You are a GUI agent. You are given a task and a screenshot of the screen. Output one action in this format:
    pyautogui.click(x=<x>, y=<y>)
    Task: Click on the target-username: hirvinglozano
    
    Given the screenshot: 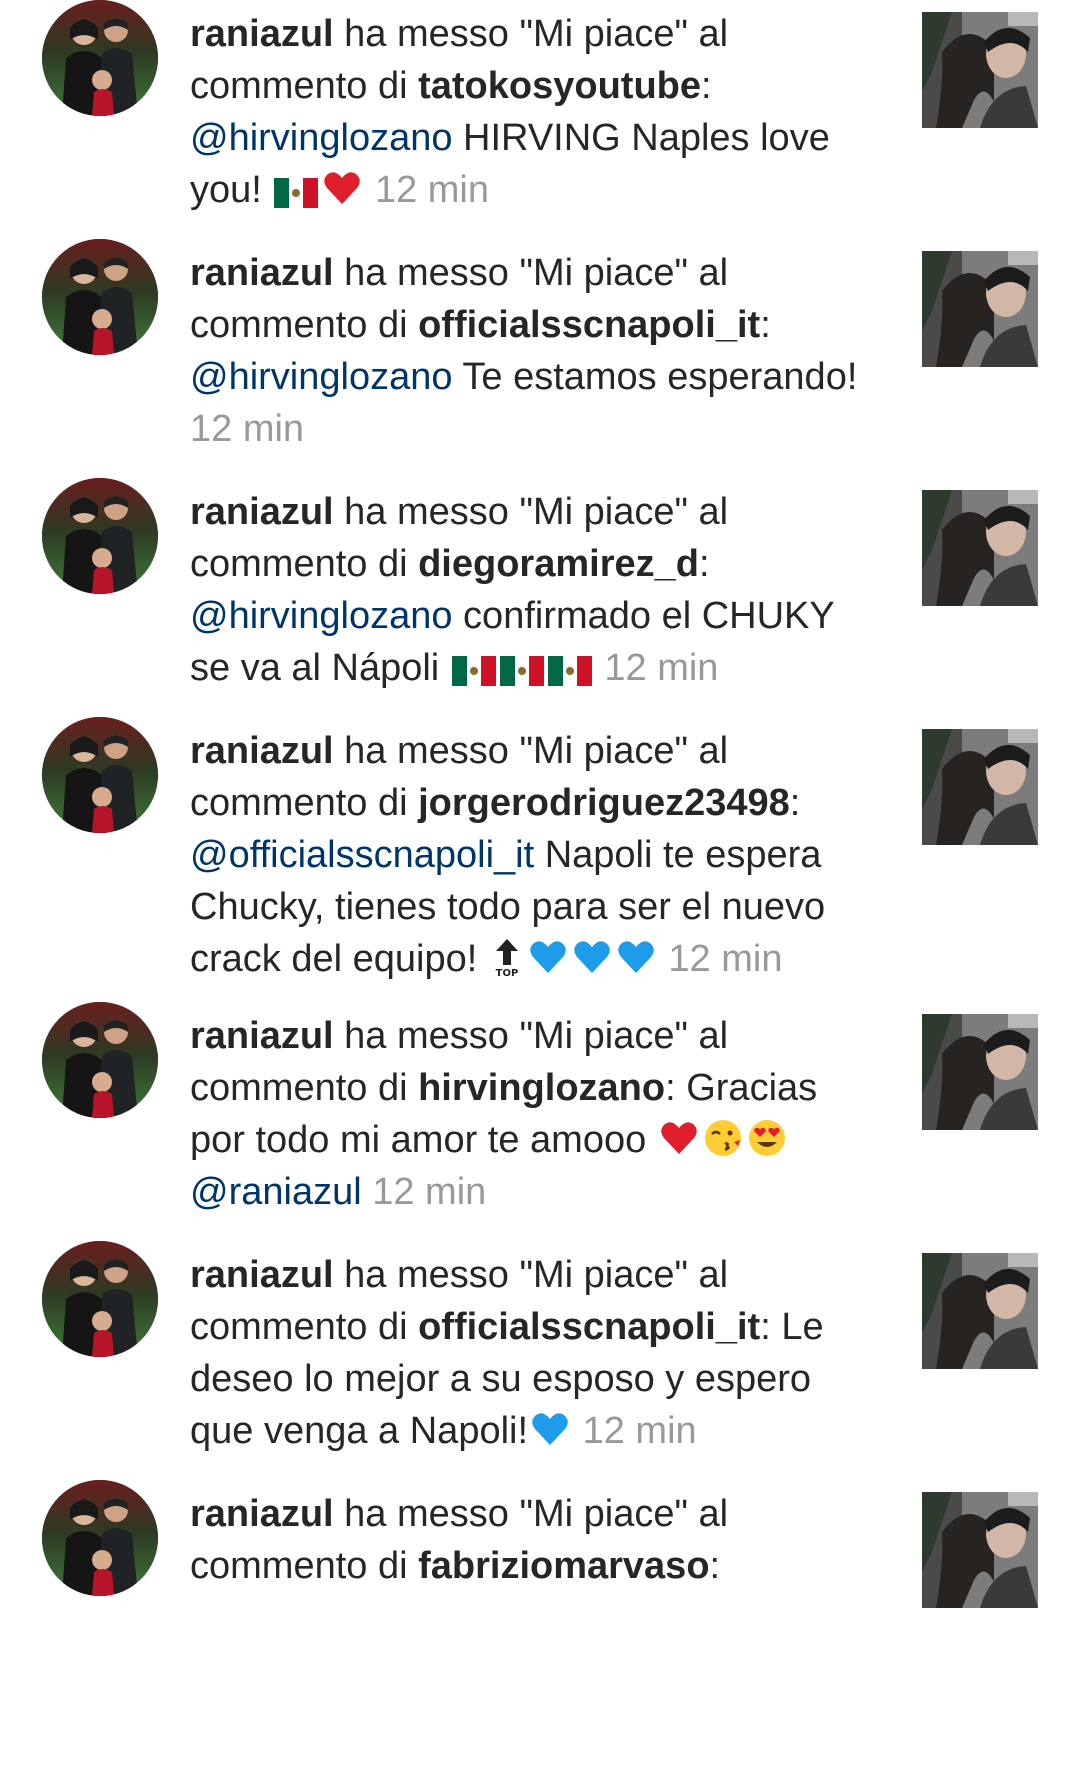 What is the action you would take?
    pyautogui.click(x=541, y=1088)
    